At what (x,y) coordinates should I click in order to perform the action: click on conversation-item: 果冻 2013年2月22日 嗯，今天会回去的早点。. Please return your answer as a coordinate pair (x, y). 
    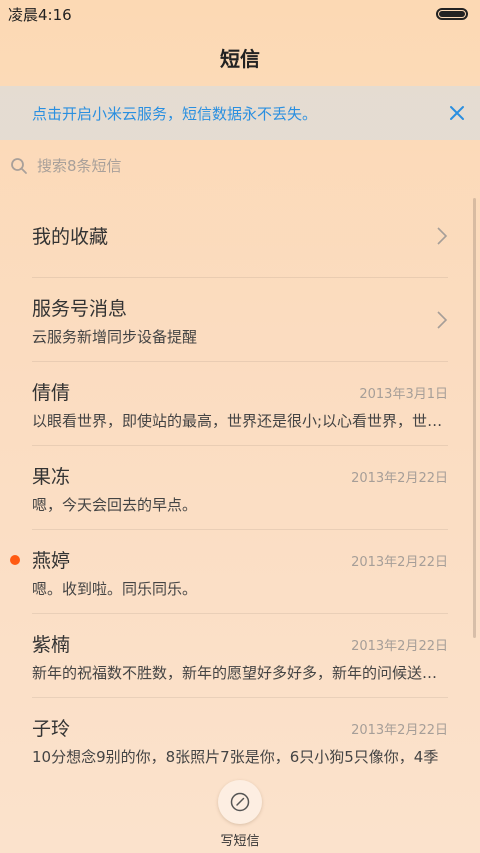
    Looking at the image, I should click on (240, 488).